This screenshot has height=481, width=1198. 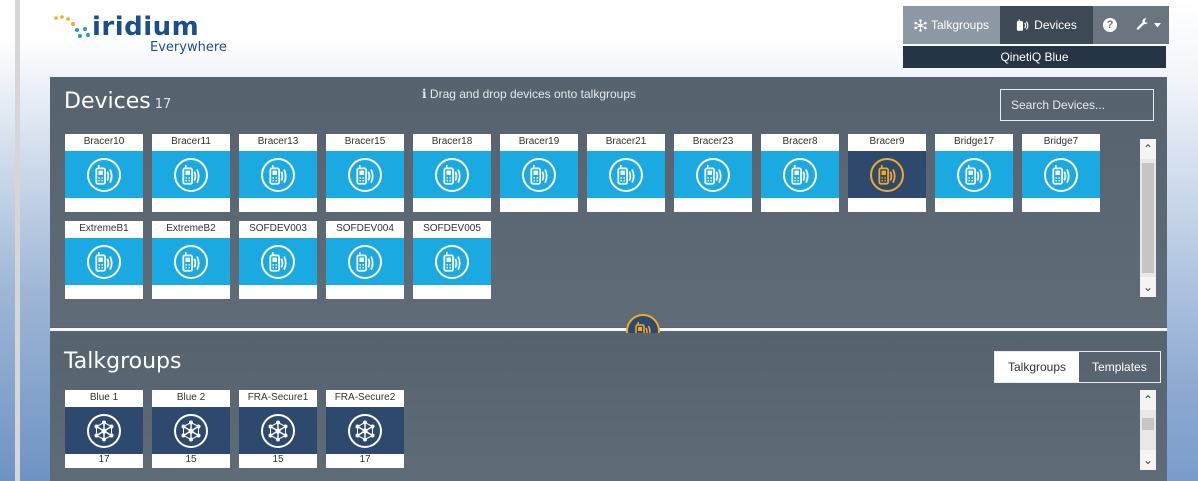 What do you see at coordinates (713, 141) in the screenshot?
I see `device-name: Bracer23` at bounding box center [713, 141].